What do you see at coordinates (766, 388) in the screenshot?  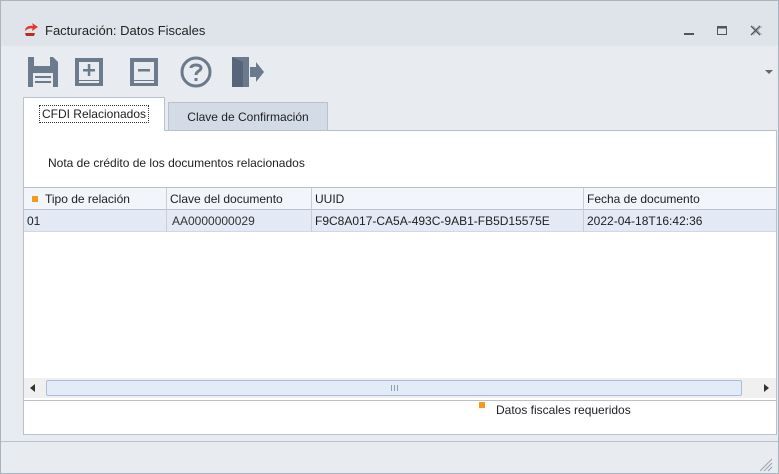 I see `scroll-right-icon` at bounding box center [766, 388].